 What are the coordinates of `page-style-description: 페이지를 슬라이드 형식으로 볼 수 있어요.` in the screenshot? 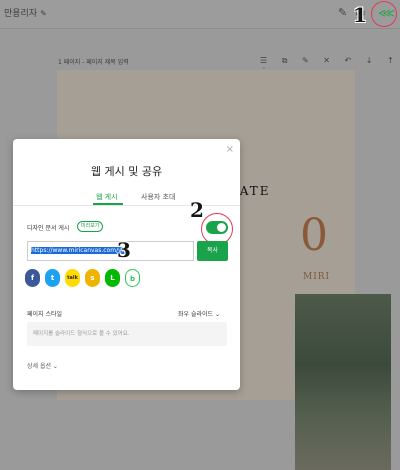 It's located at (127, 334).